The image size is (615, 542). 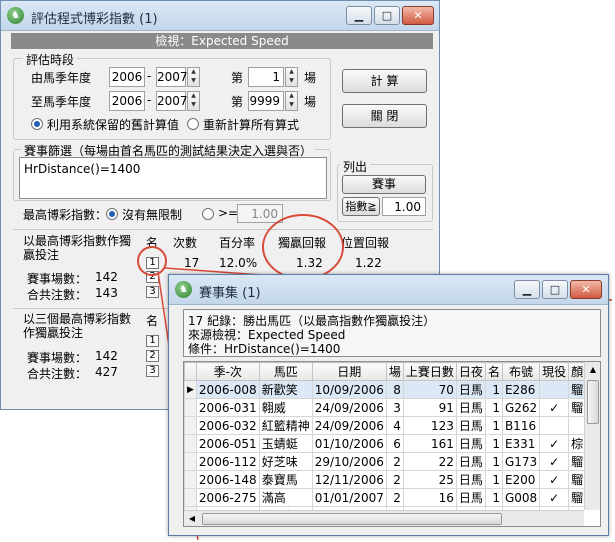 What do you see at coordinates (222, 41) in the screenshot?
I see `view-banner: 檢視：Expected Speed` at bounding box center [222, 41].